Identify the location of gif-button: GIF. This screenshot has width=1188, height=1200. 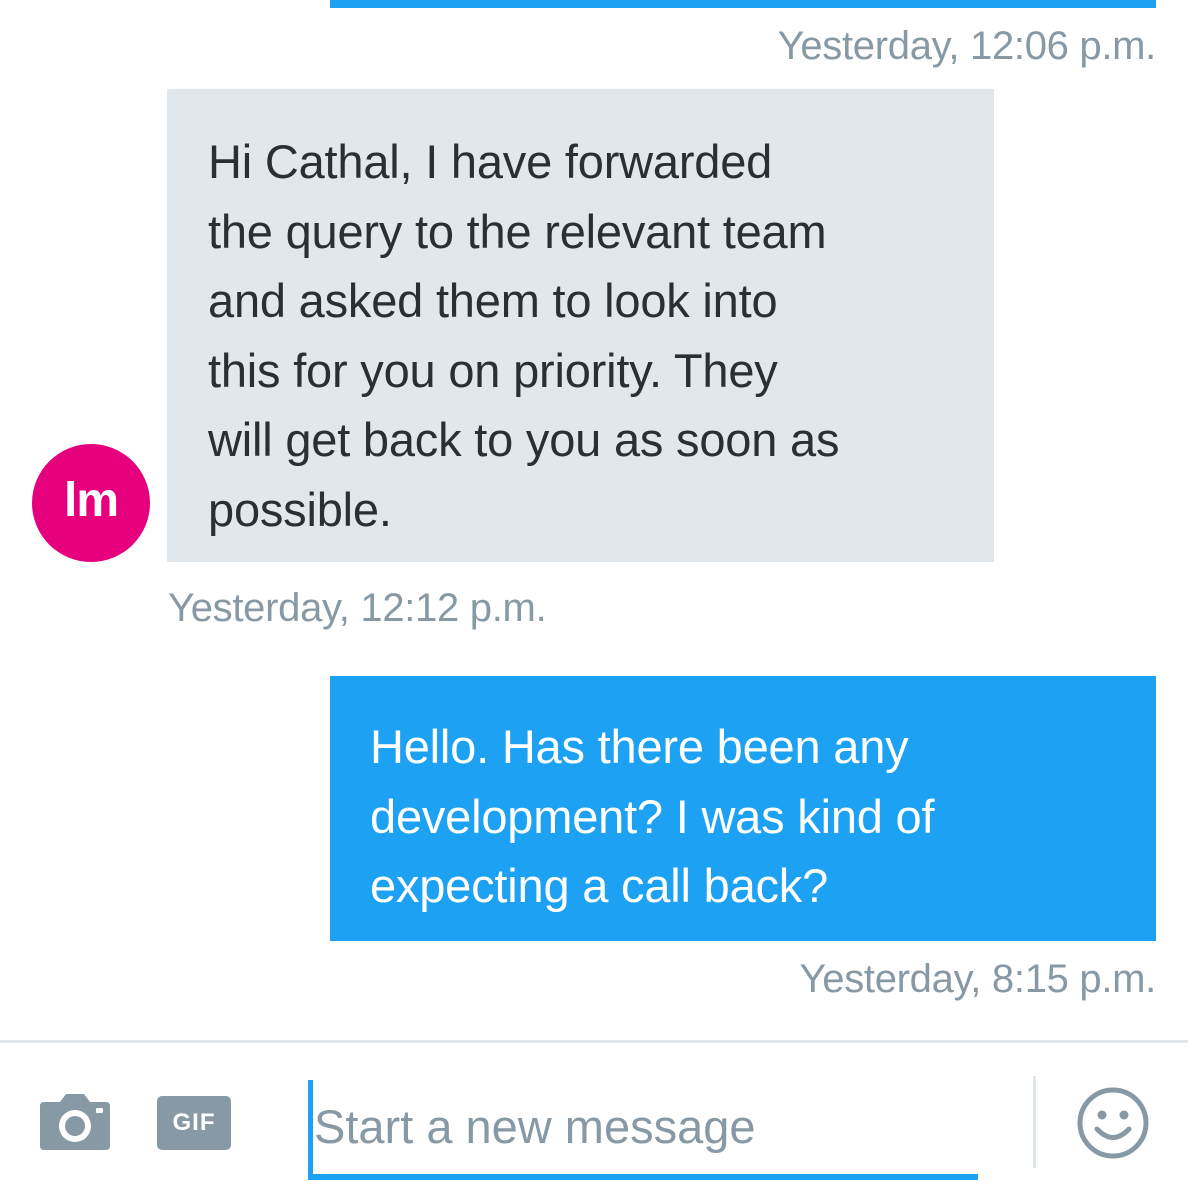
(194, 1123).